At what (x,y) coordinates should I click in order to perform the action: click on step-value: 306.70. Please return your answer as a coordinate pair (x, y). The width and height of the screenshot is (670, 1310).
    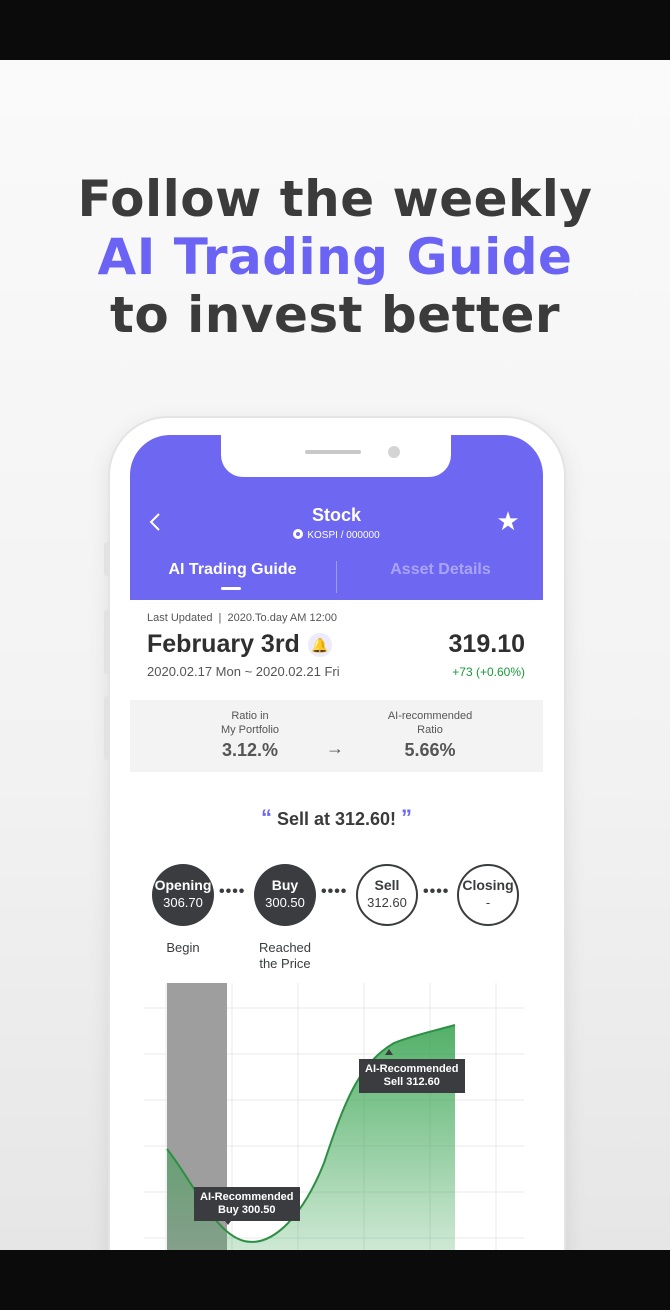
    Looking at the image, I should click on (183, 902).